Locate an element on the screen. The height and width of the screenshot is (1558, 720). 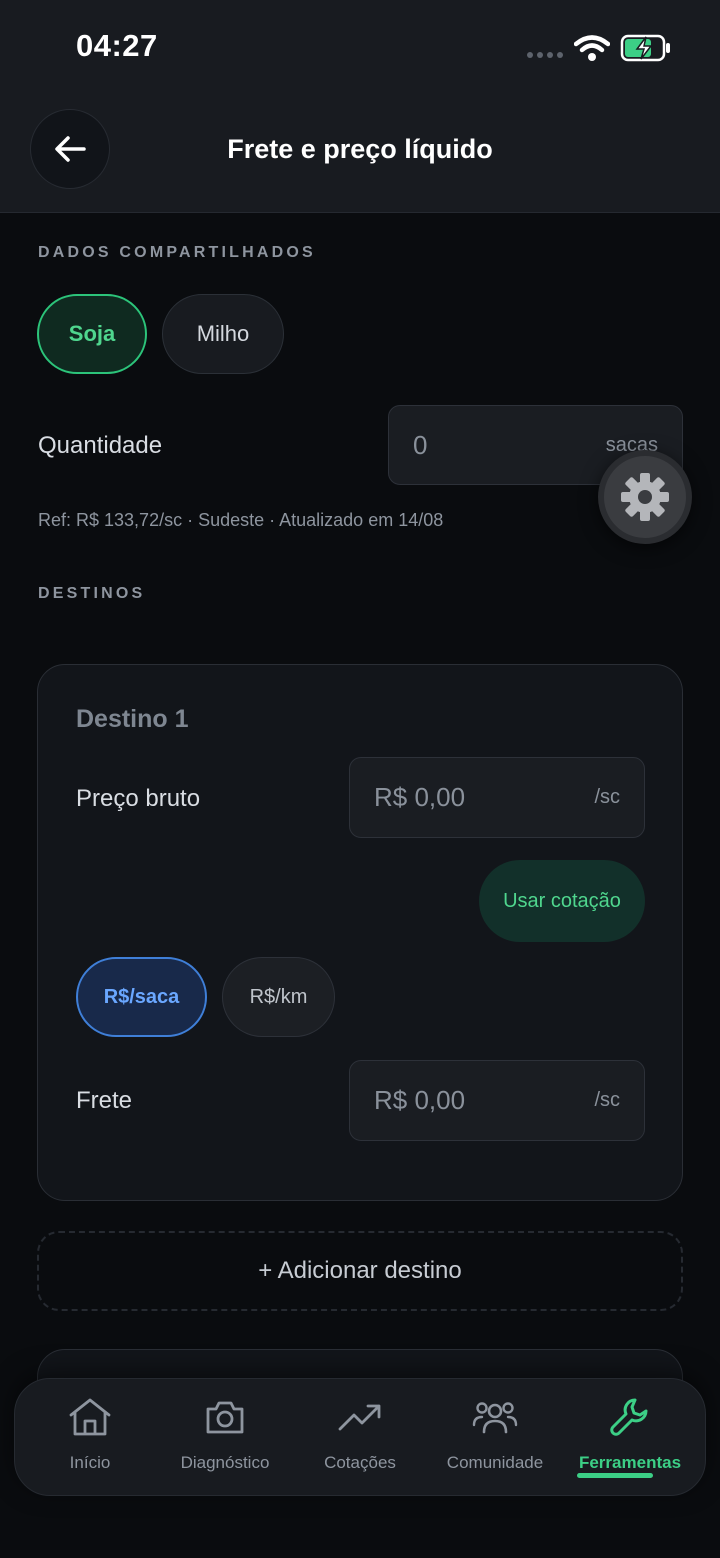
gross-price-input: R$ 0,00 /sc is located at coordinates (497, 797).